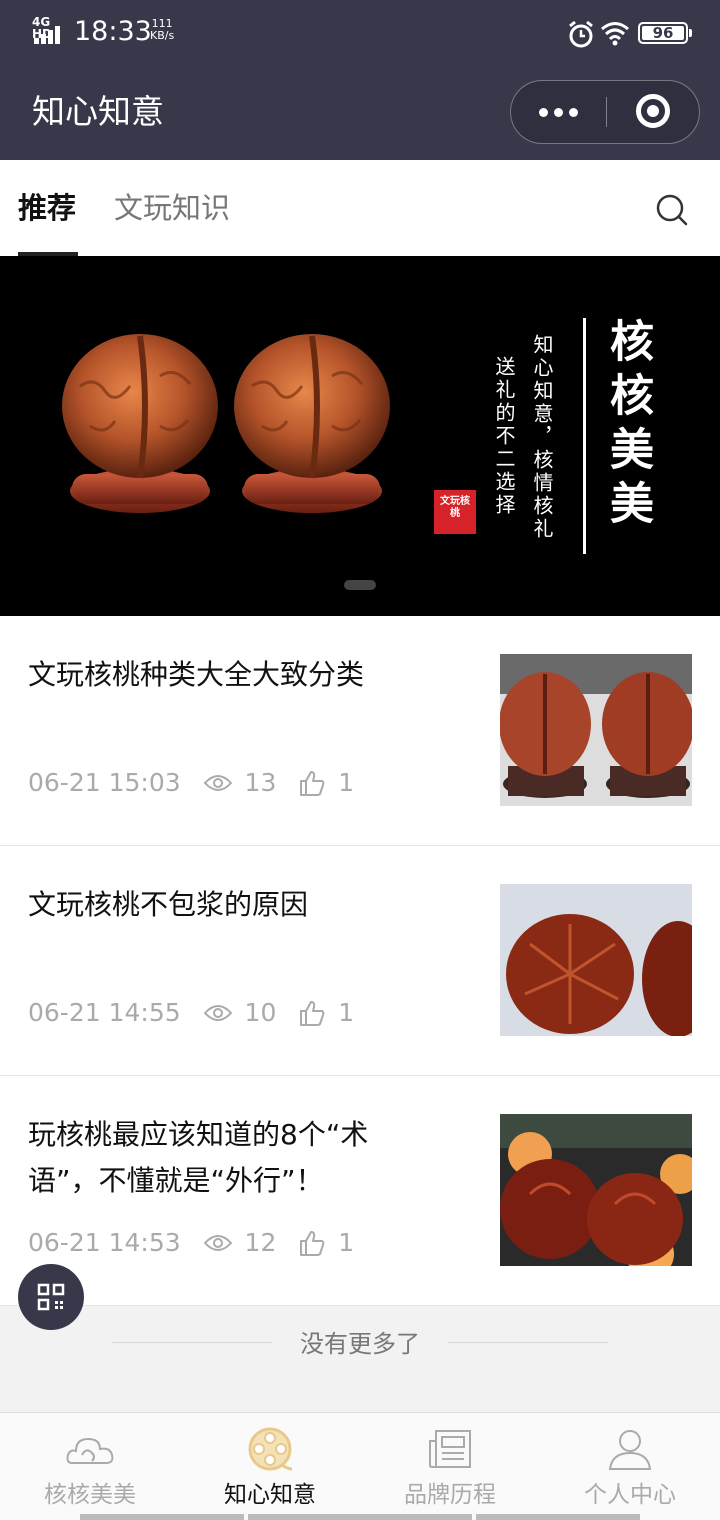 Image resolution: width=720 pixels, height=1520 pixels. I want to click on view-count: 10, so click(260, 1012).